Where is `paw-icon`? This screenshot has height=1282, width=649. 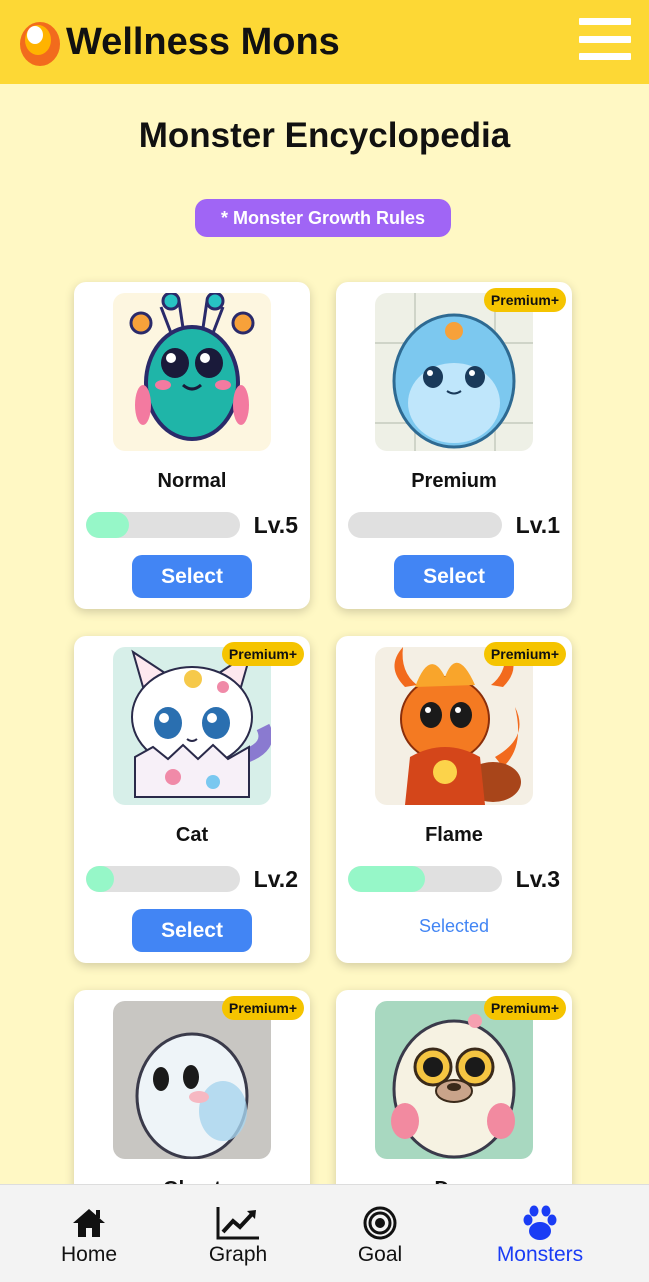
paw-icon is located at coordinates (540, 1223).